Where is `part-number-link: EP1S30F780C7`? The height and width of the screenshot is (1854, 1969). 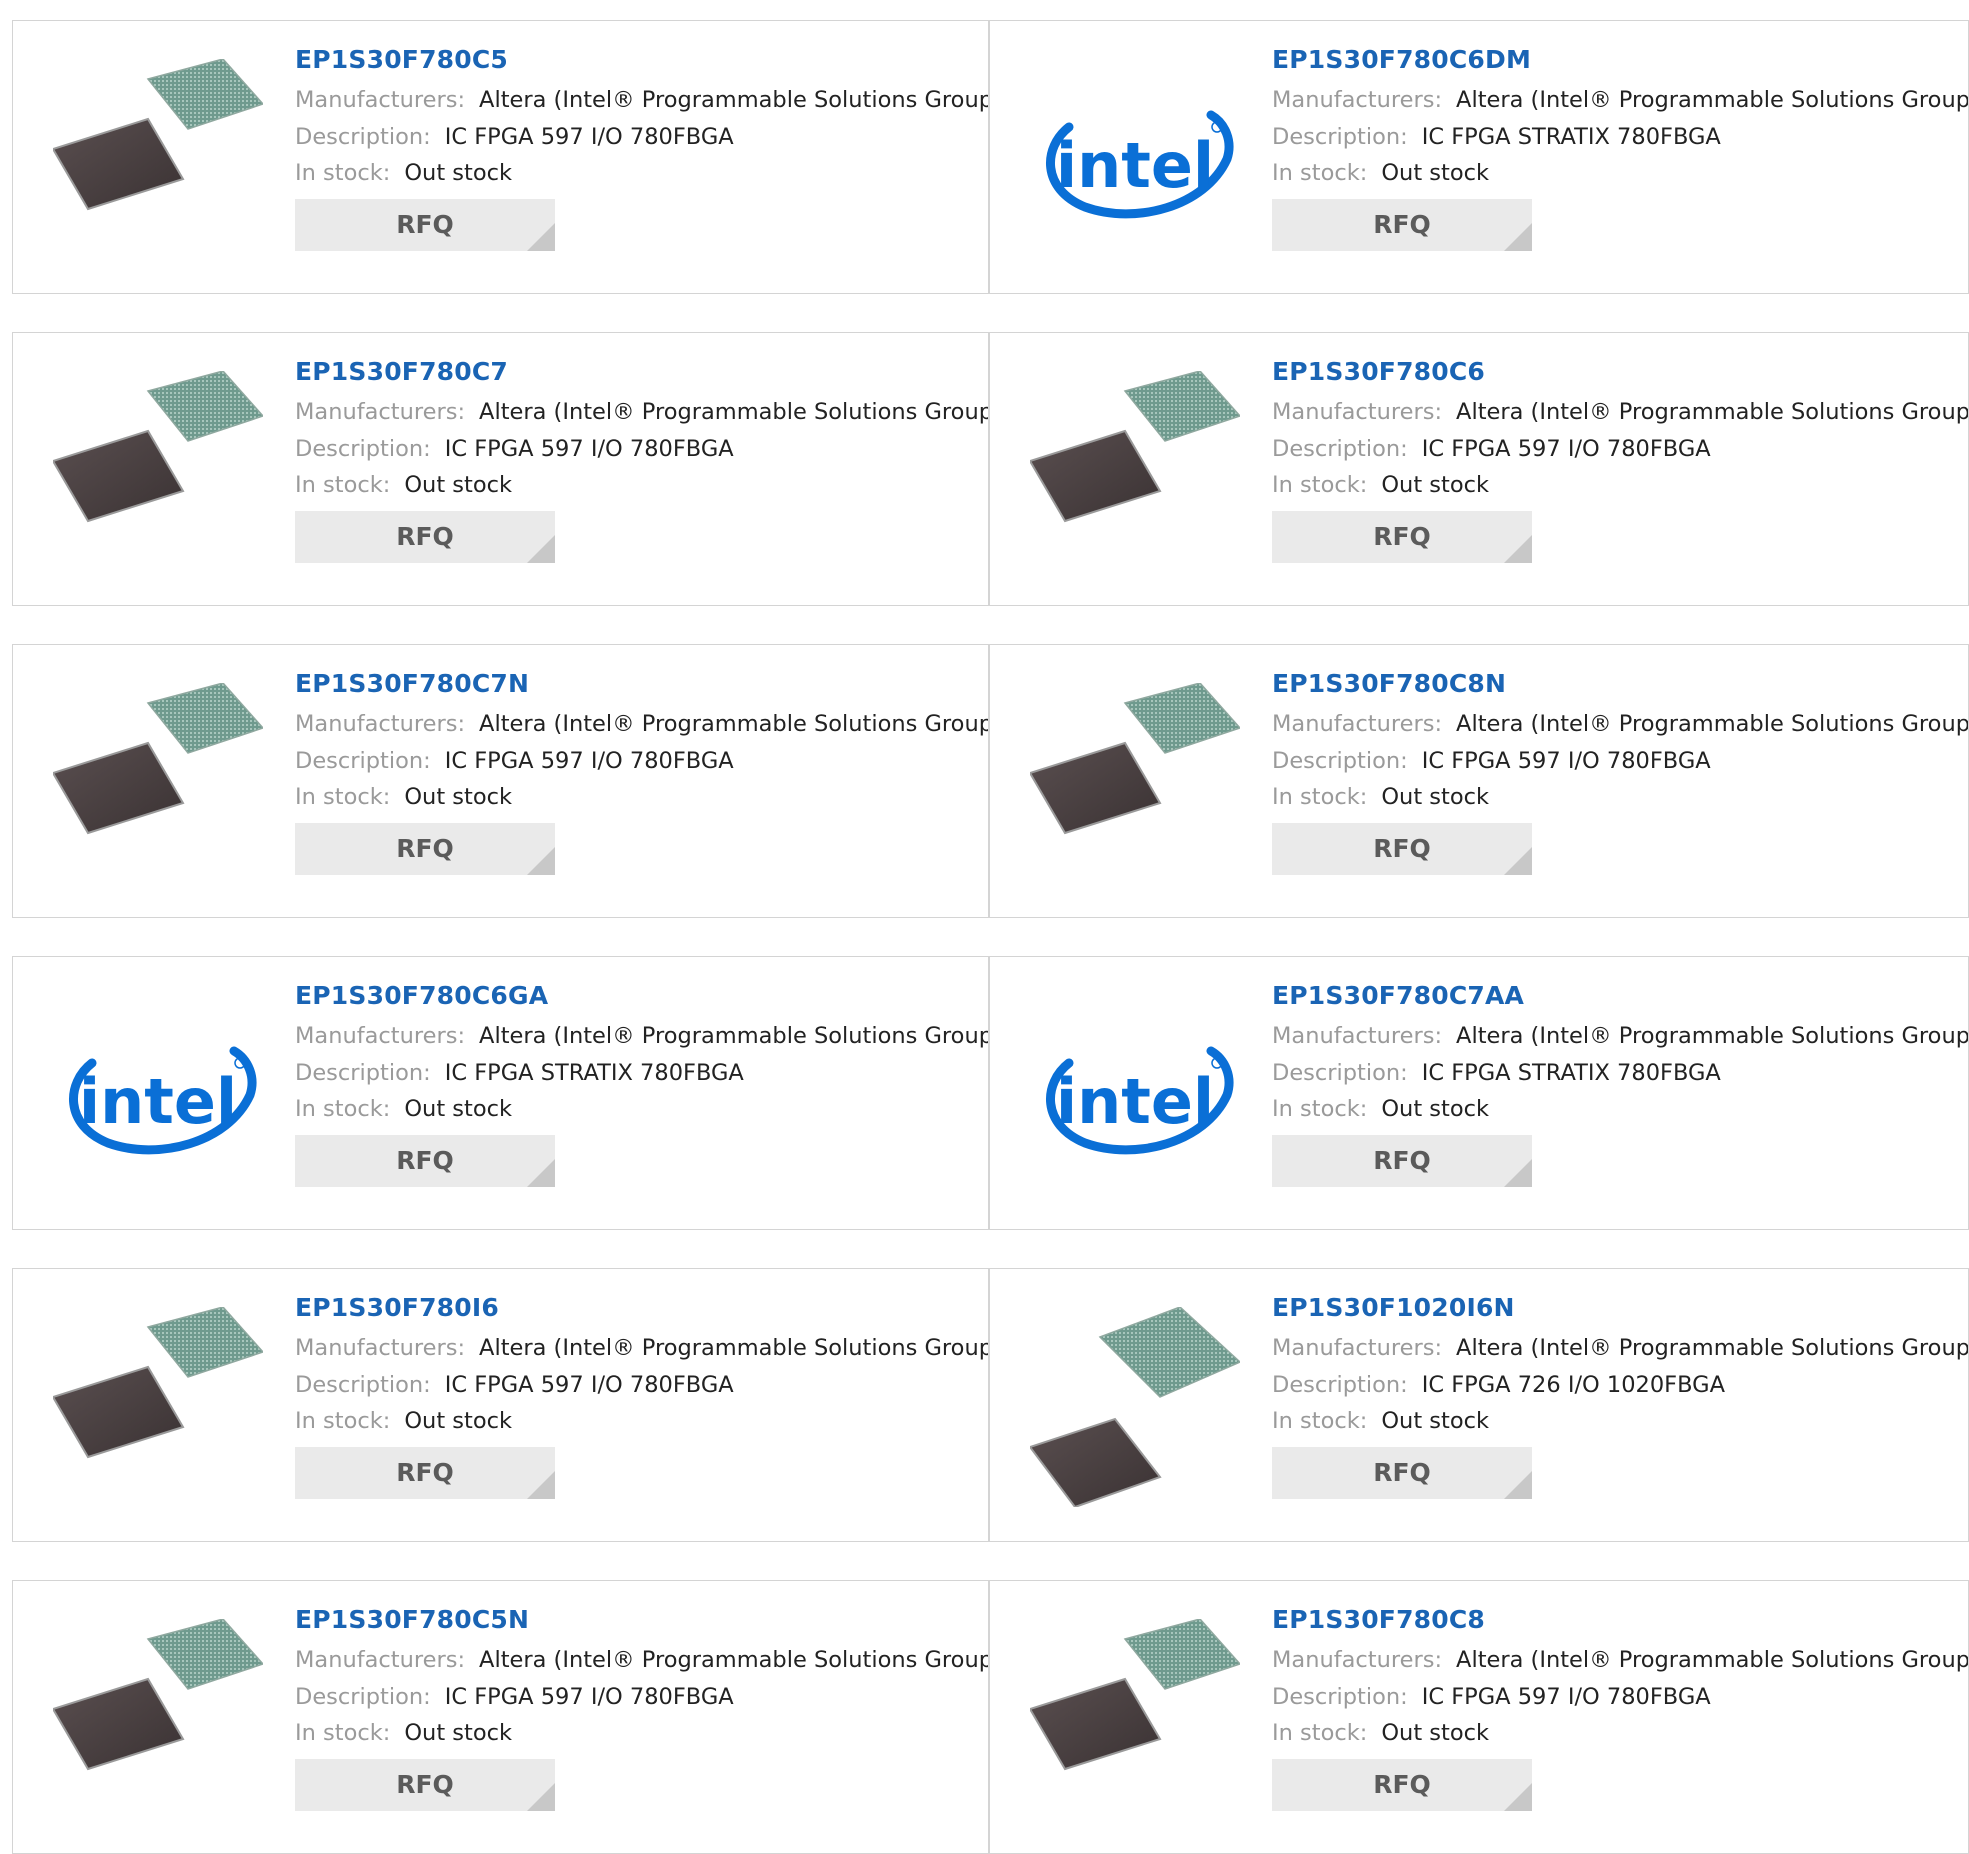
part-number-link: EP1S30F780C7 is located at coordinates (636, 371).